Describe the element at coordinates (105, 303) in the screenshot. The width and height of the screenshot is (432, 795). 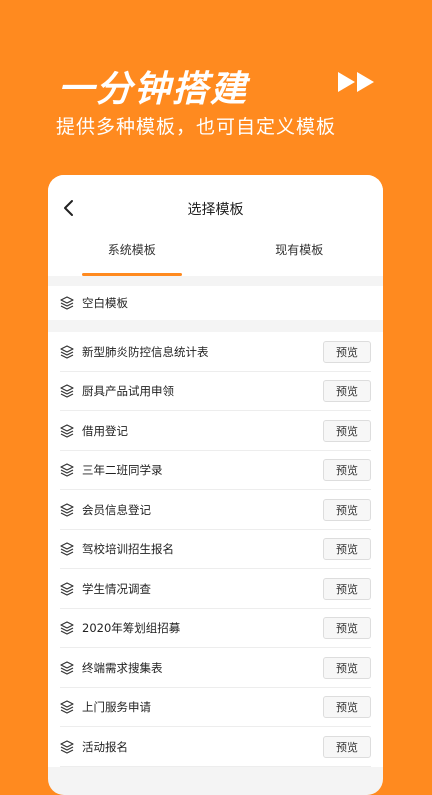
I see `template-label: 空白模板` at that location.